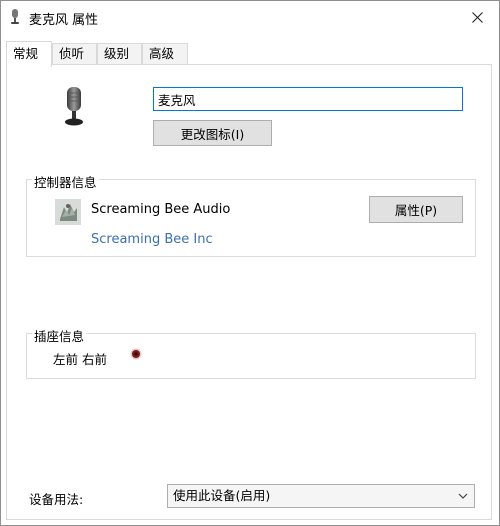  I want to click on properties-button: 属性(P), so click(416, 209).